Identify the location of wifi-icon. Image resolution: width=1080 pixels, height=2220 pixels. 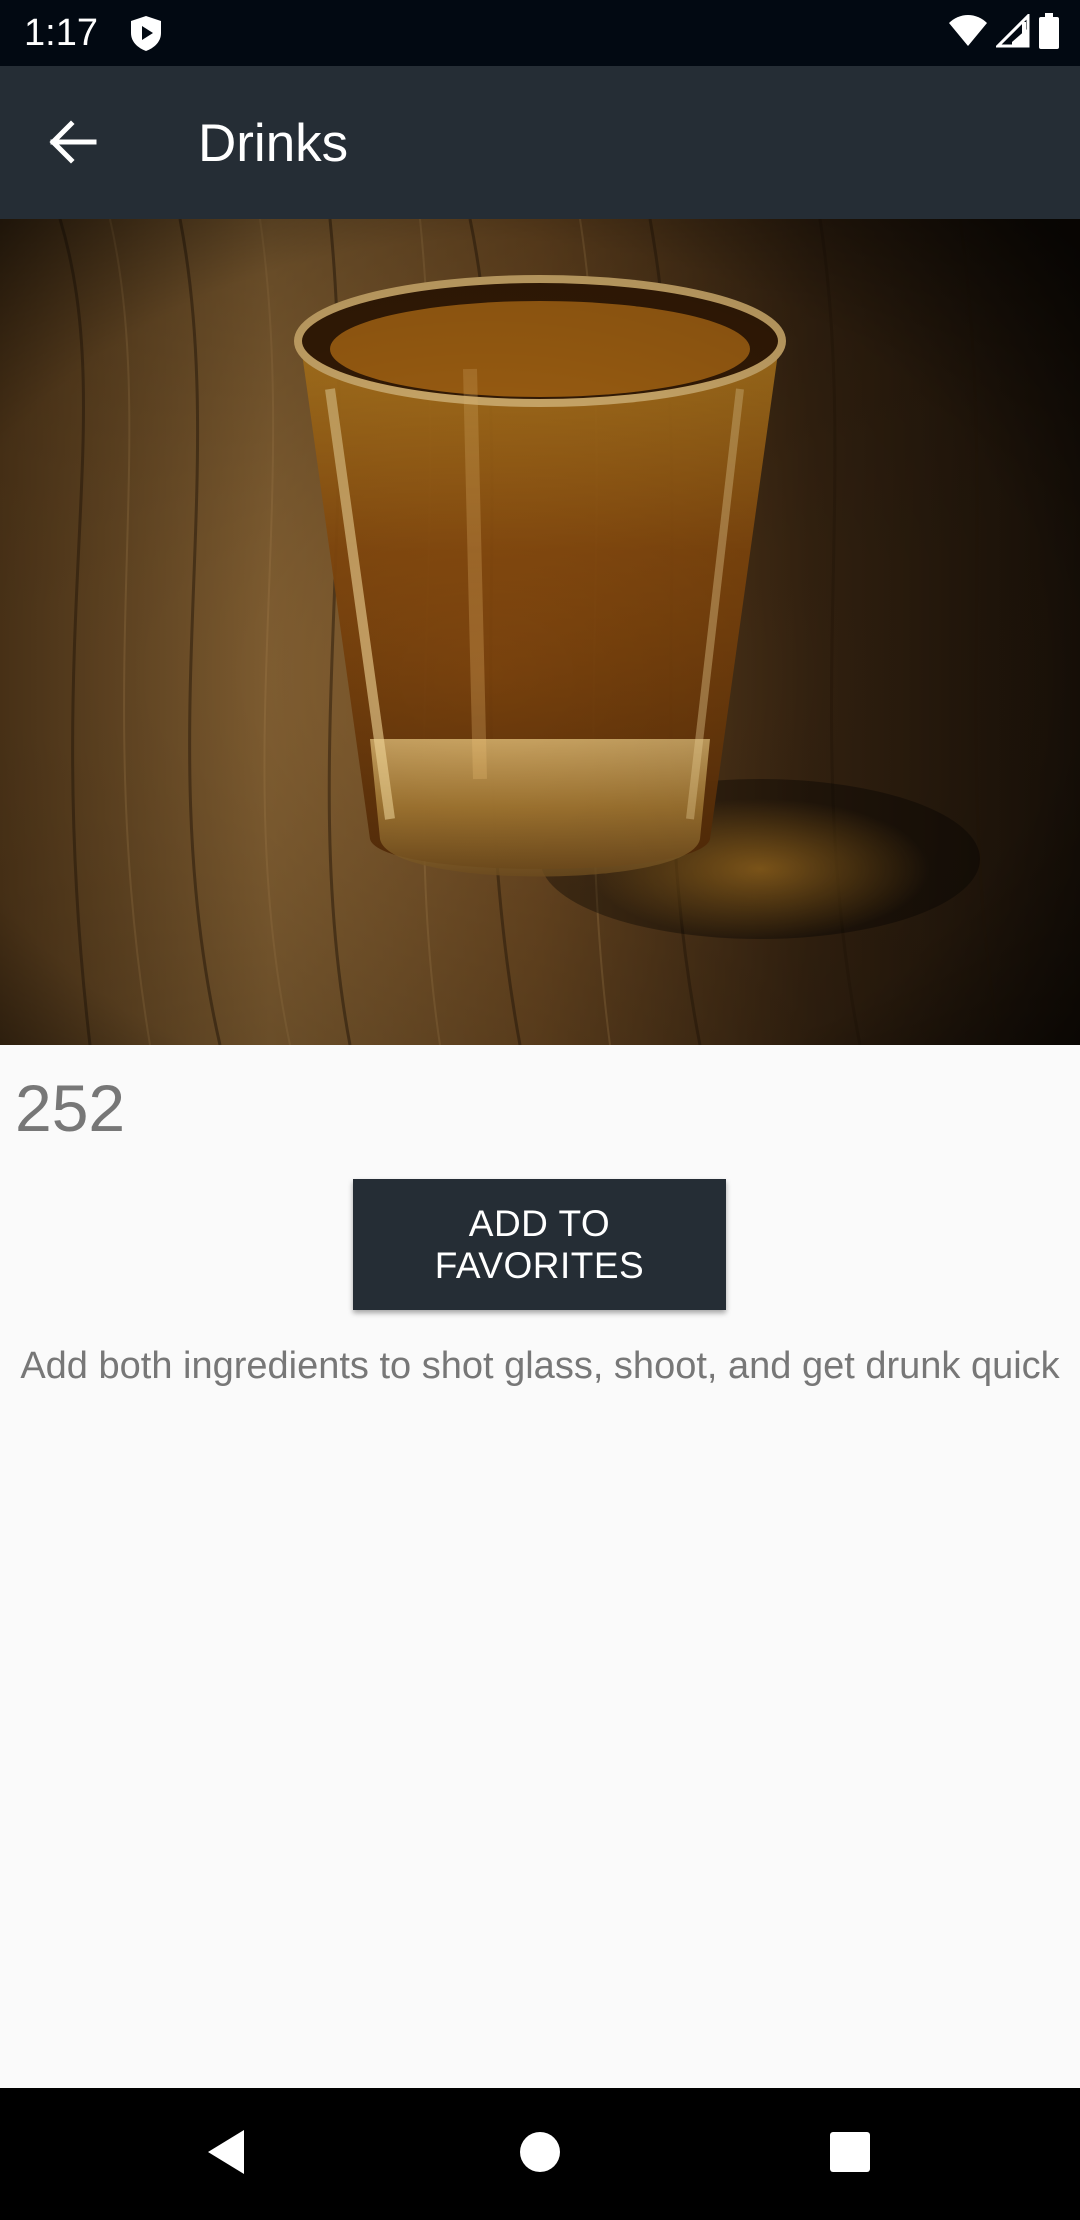
(968, 33).